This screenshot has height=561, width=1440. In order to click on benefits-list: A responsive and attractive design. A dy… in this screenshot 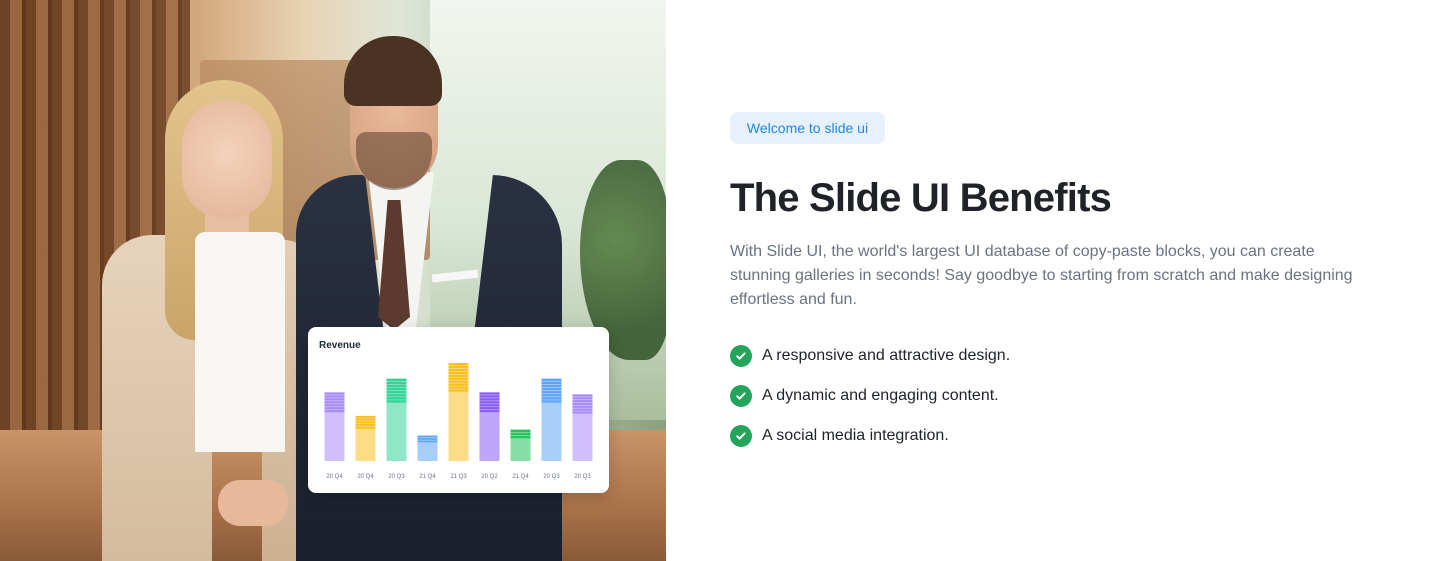, I will do `click(870, 404)`.